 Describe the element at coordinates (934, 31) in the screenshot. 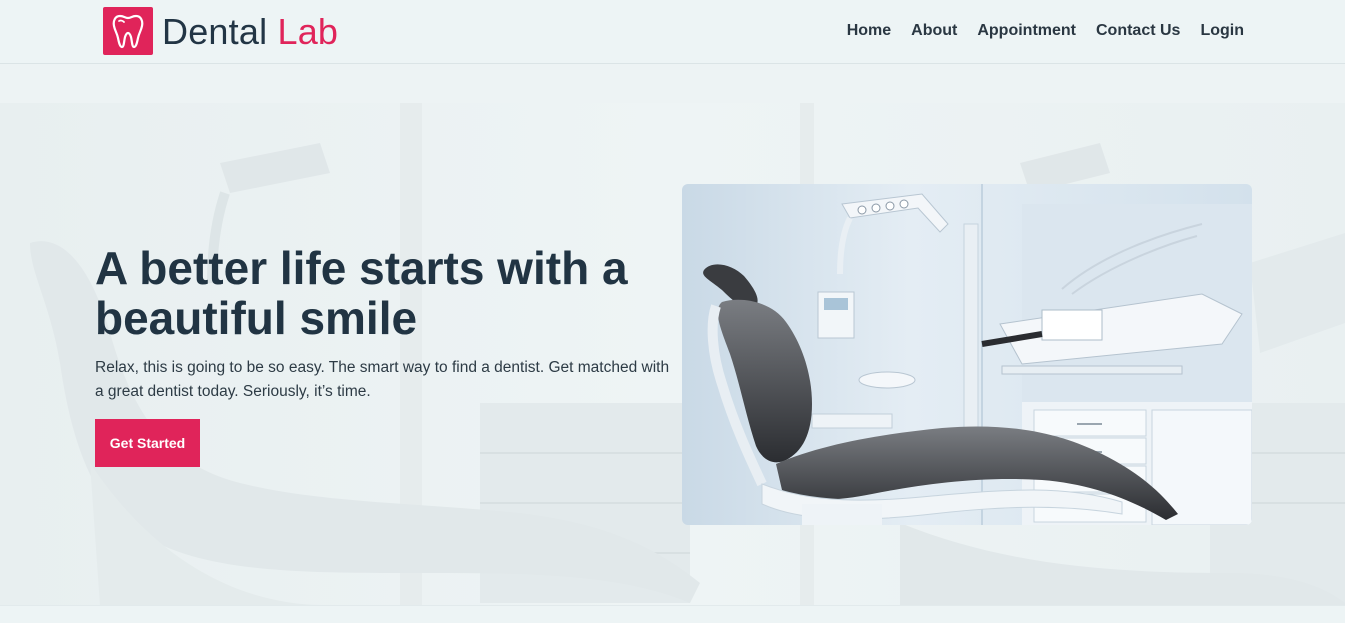

I see `nav-about: About` at that location.